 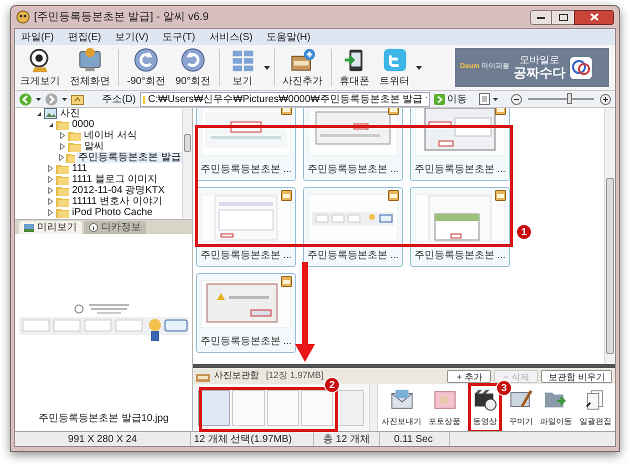 I want to click on zoom-out-icon, so click(x=516, y=99).